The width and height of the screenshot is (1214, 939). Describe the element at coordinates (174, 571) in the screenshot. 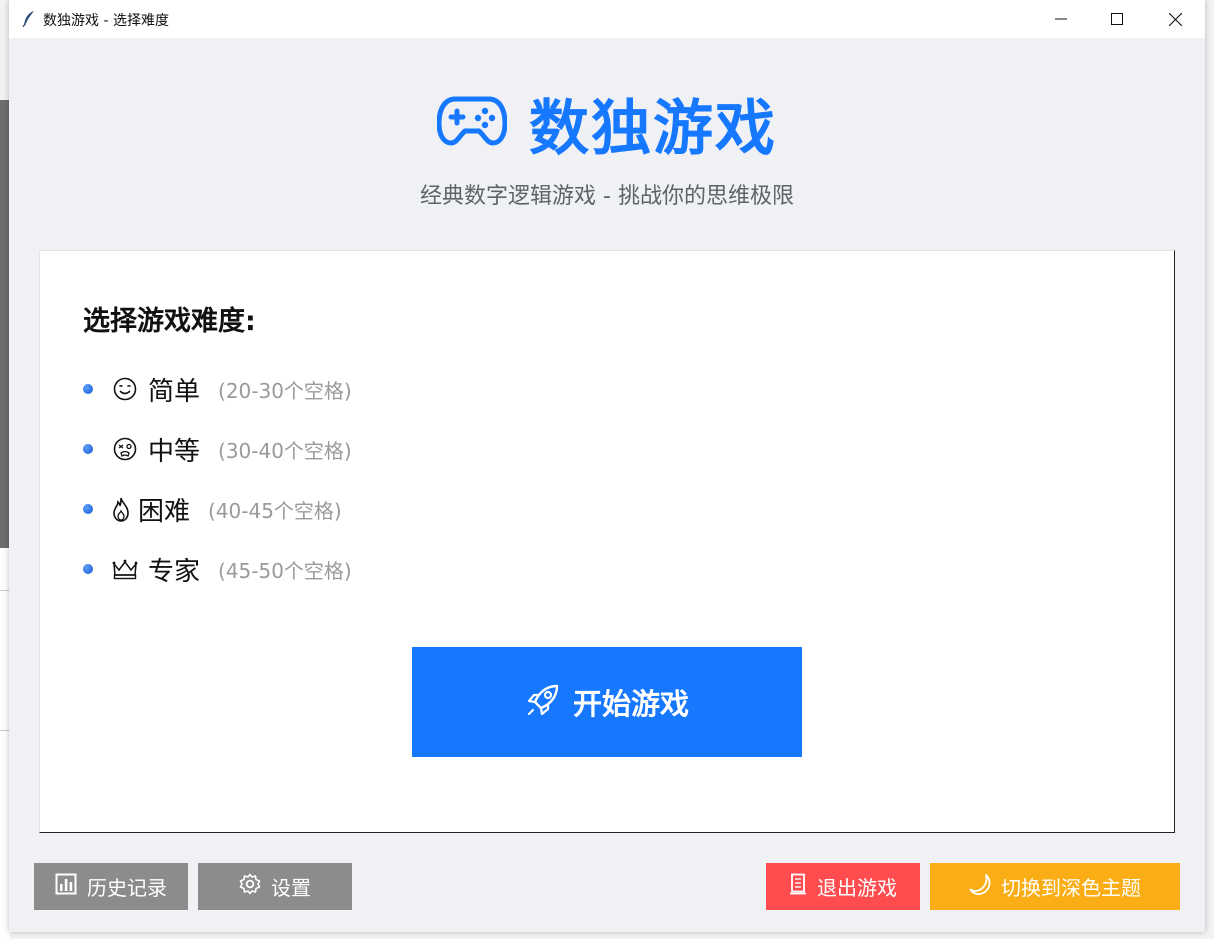

I see `difficulty-label: 专家` at that location.